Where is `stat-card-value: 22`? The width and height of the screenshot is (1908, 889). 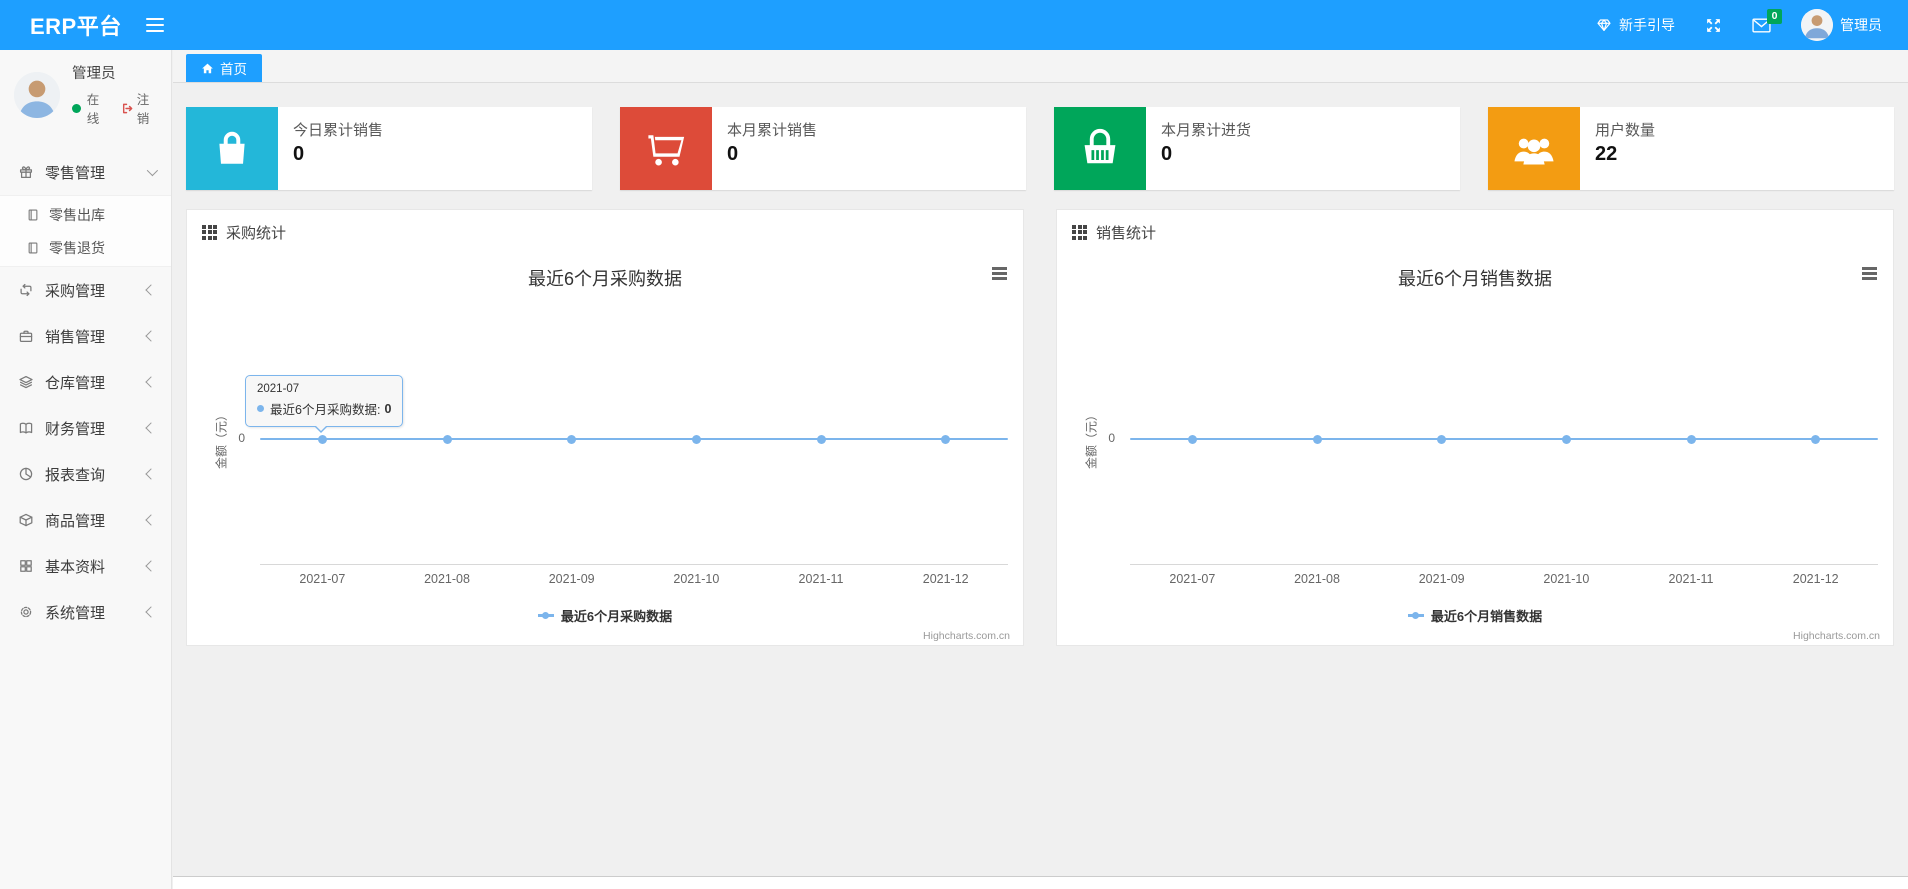
stat-card-value: 22 is located at coordinates (1606, 154).